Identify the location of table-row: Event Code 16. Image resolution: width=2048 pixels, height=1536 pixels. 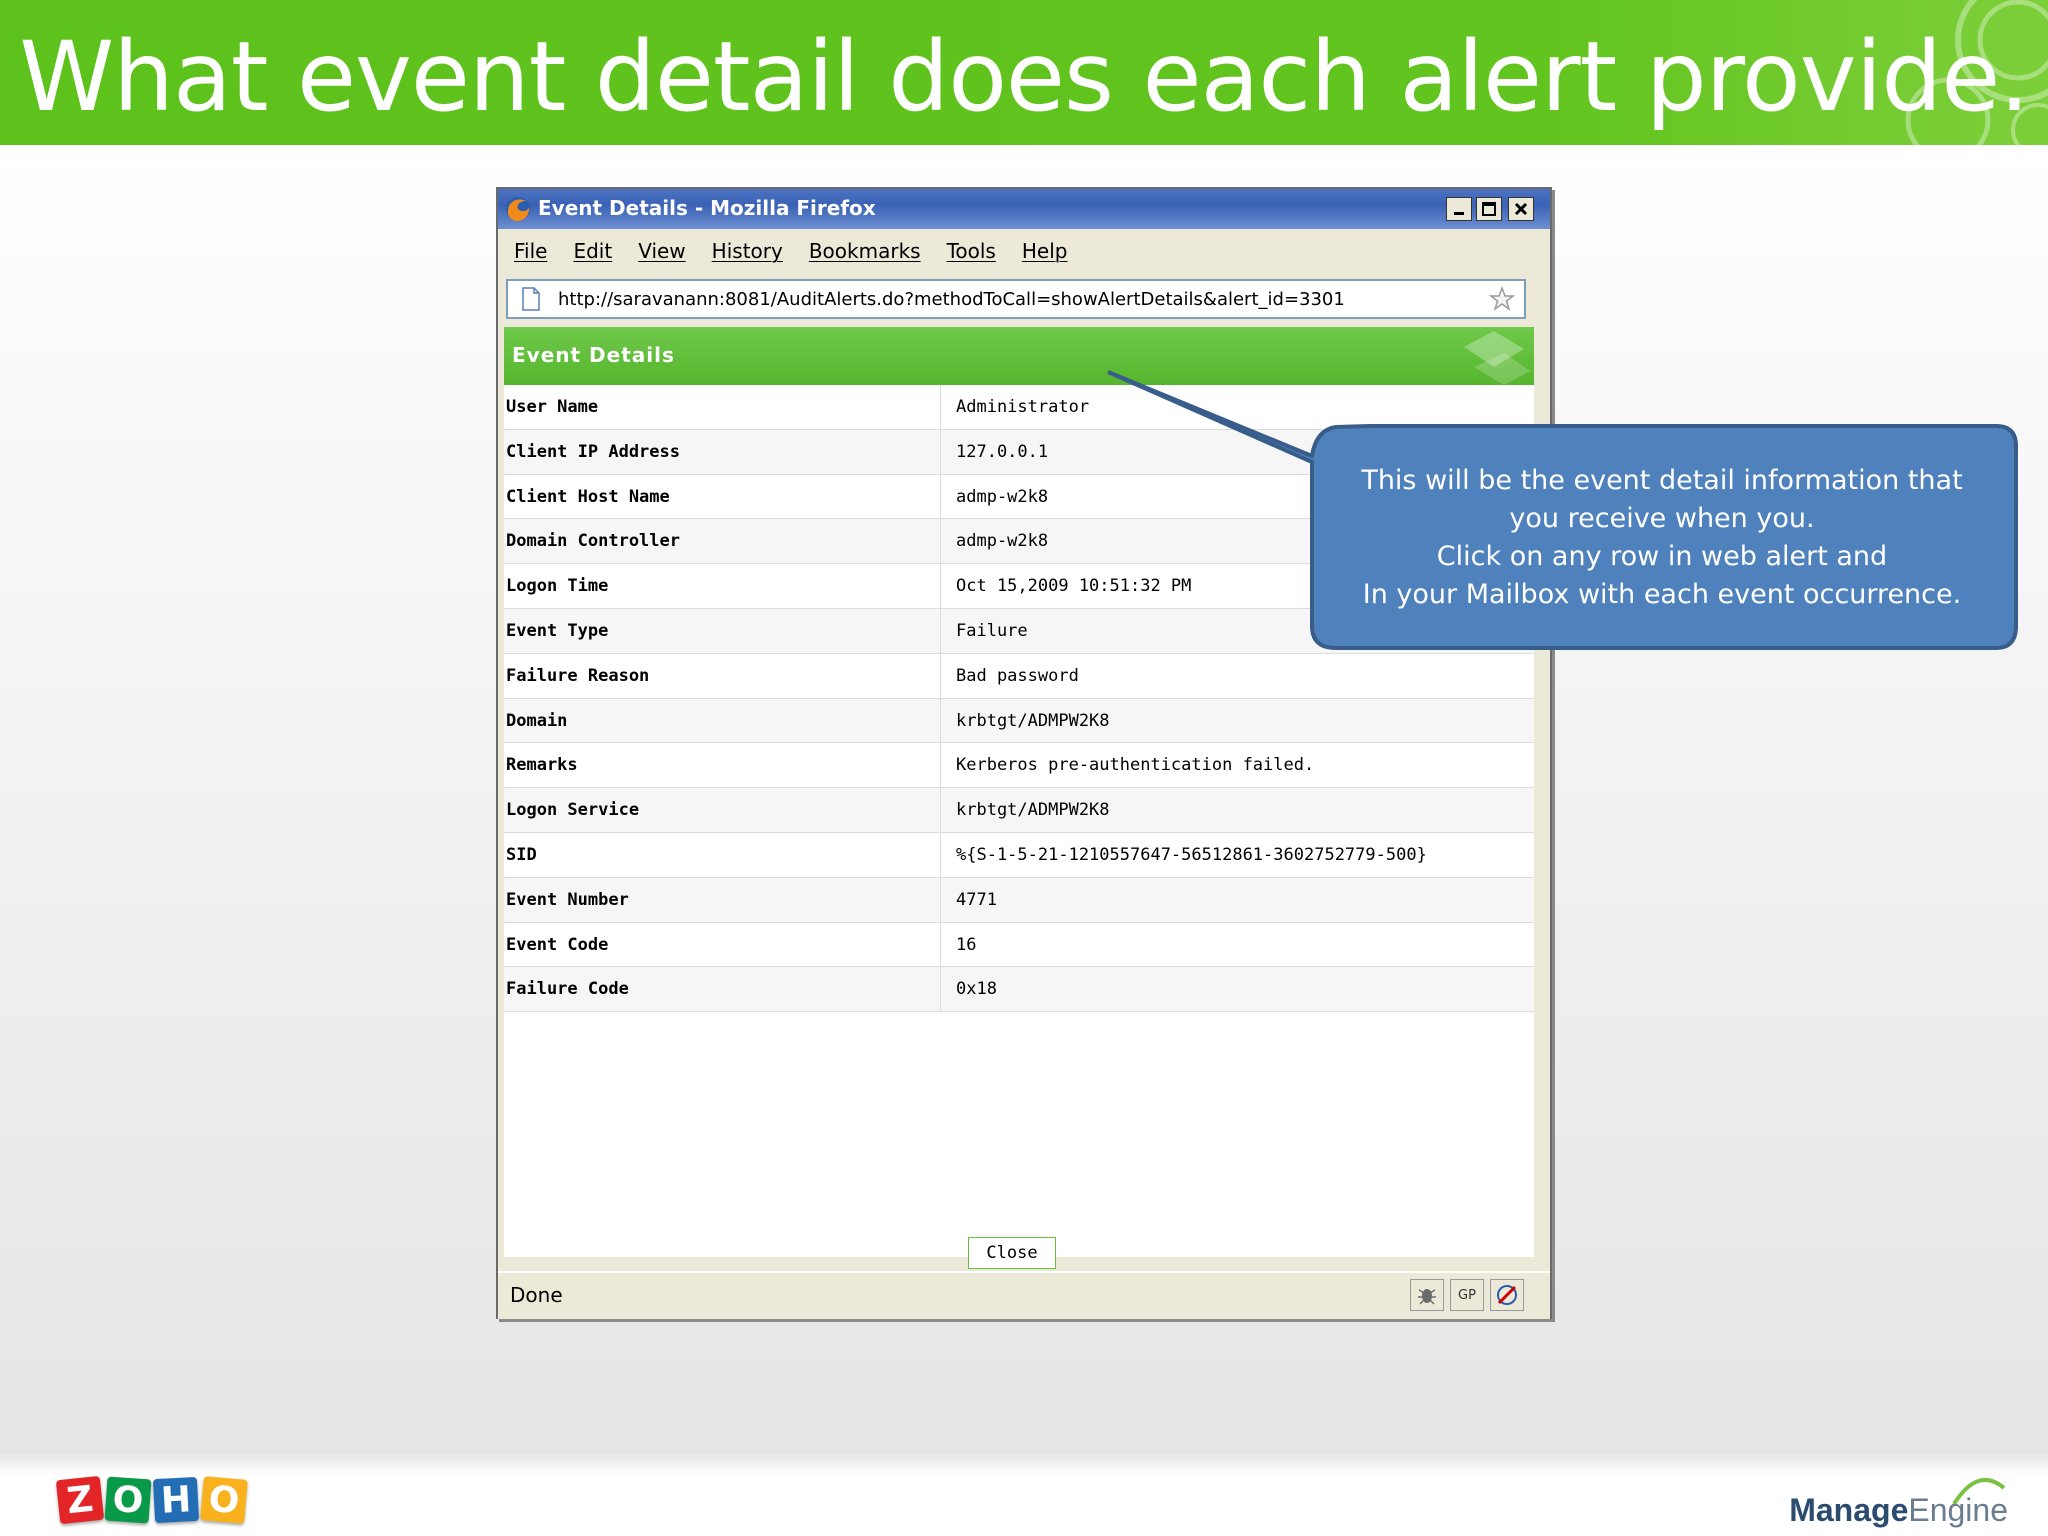
(1019, 945).